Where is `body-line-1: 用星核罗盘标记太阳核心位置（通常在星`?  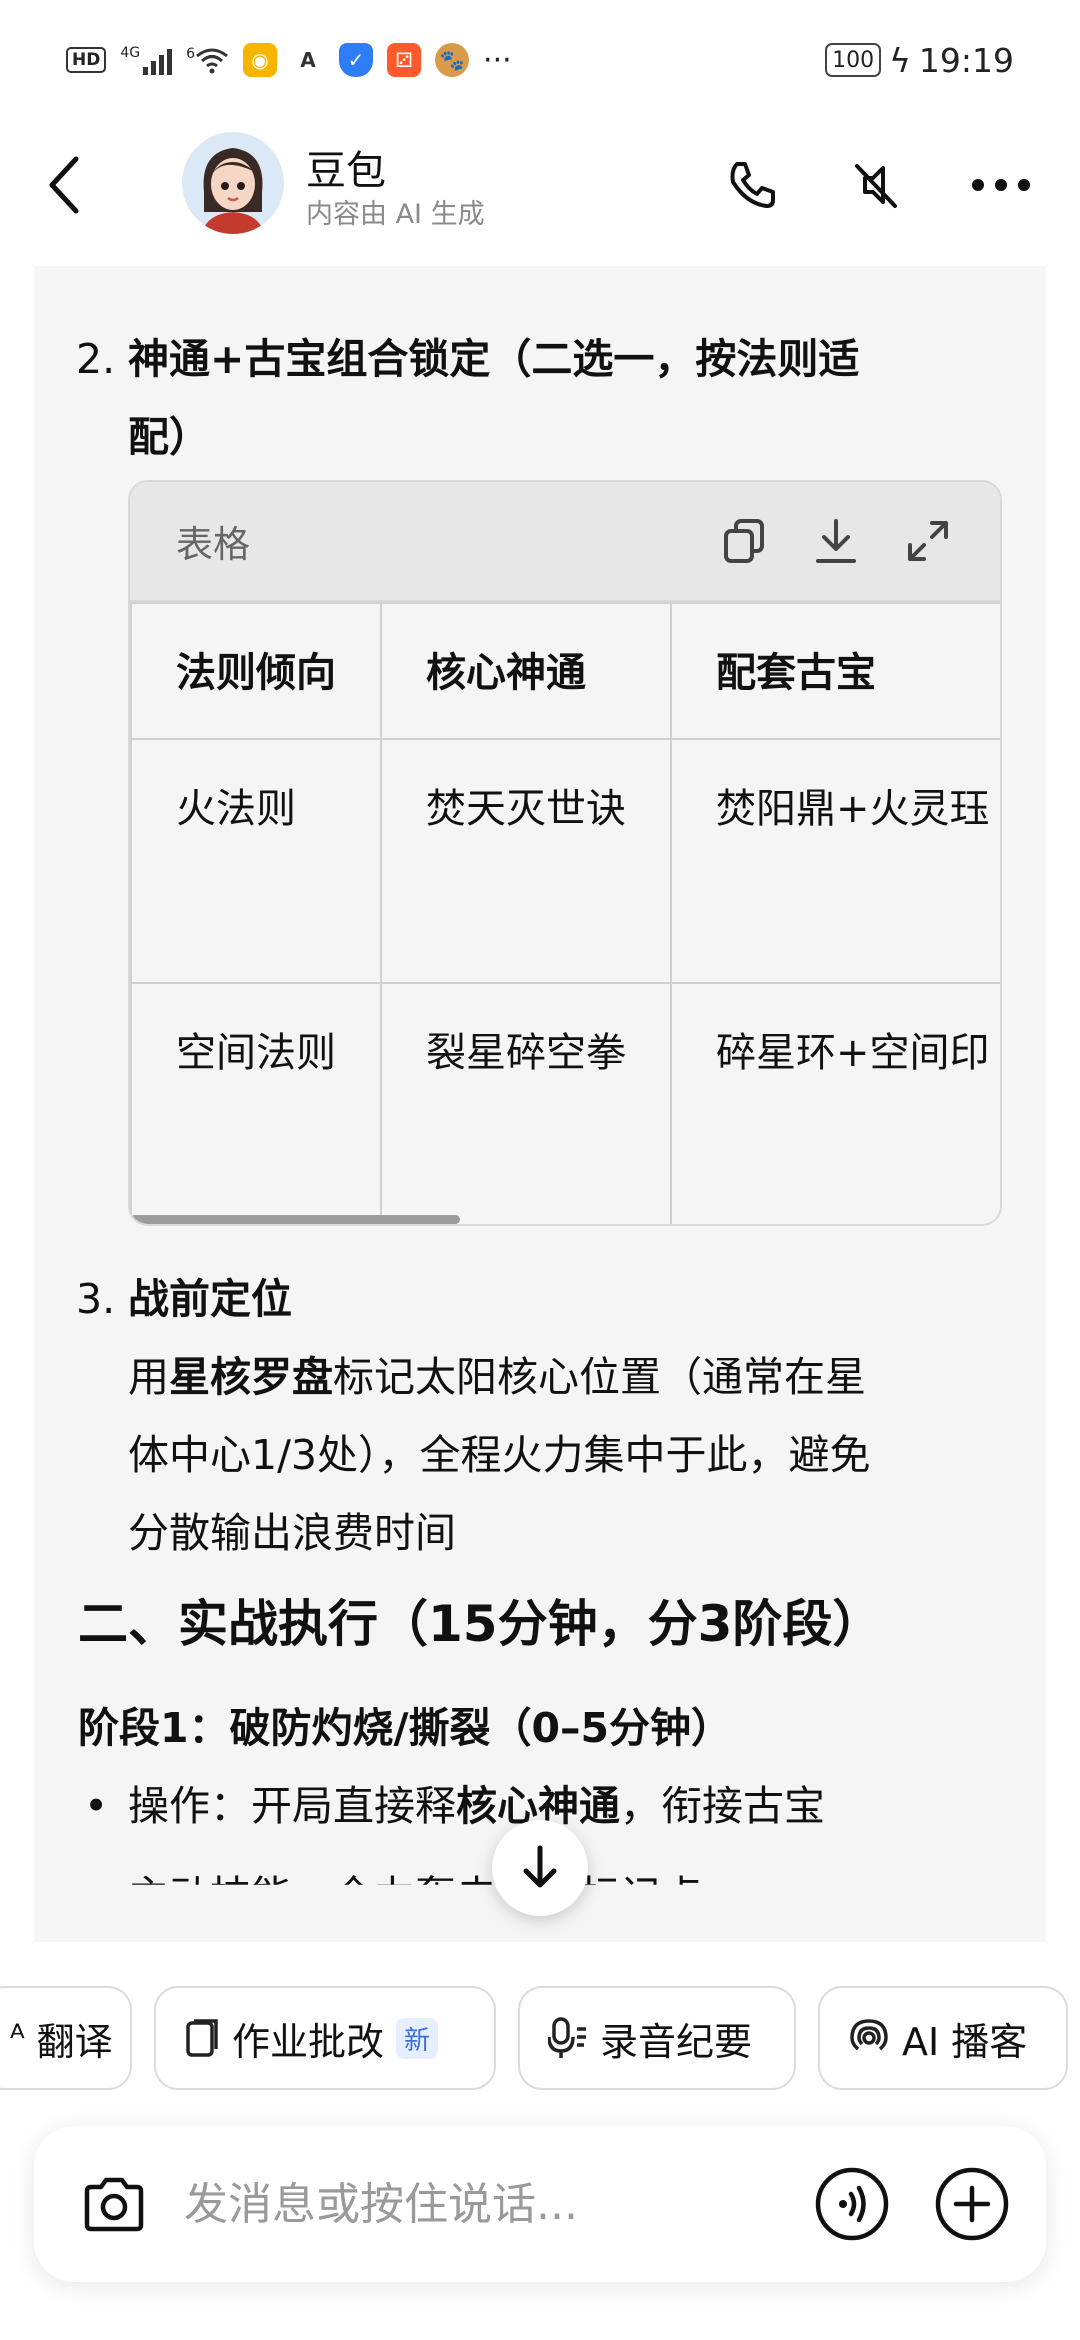
body-line-1: 用星核罗盘标记太阳核心位置（通常在星 is located at coordinates (573, 1377).